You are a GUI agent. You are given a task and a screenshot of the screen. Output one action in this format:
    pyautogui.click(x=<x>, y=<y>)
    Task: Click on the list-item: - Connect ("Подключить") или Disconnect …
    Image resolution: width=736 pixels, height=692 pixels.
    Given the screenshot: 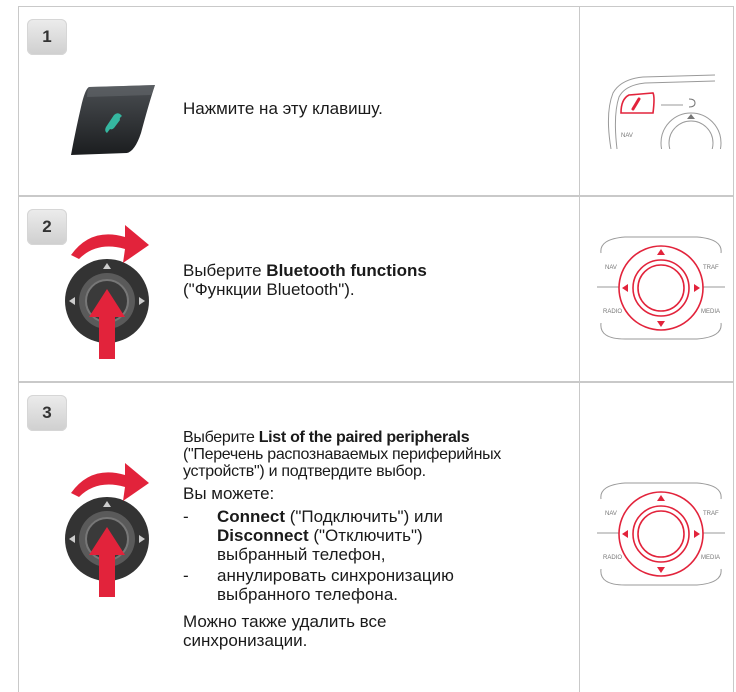 What is the action you would take?
    pyautogui.click(x=333, y=535)
    